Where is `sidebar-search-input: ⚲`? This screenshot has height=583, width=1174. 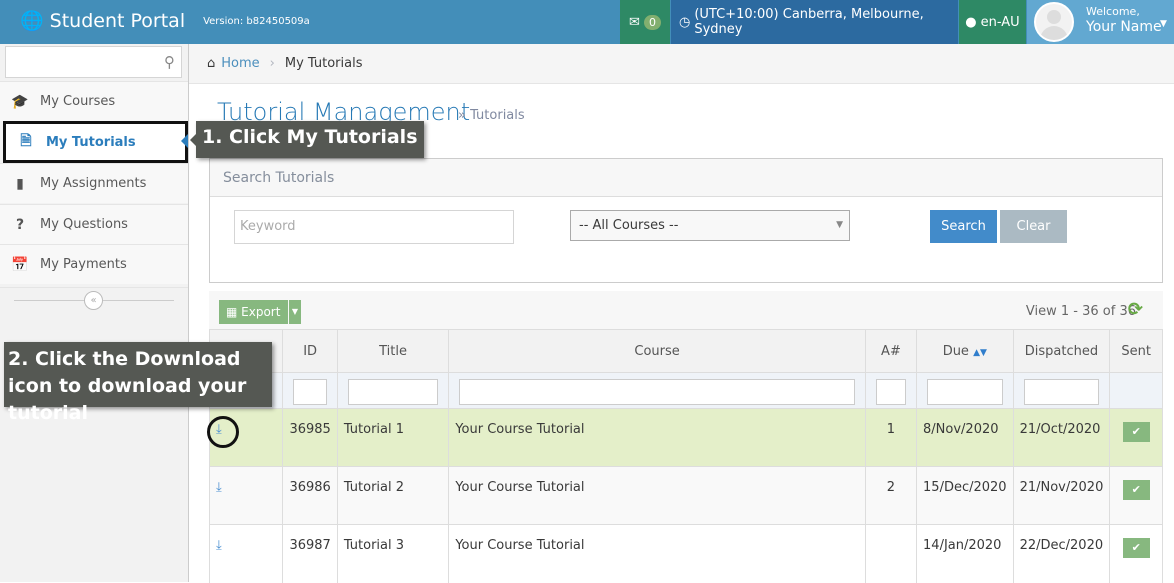 sidebar-search-input: ⚲ is located at coordinates (93, 62).